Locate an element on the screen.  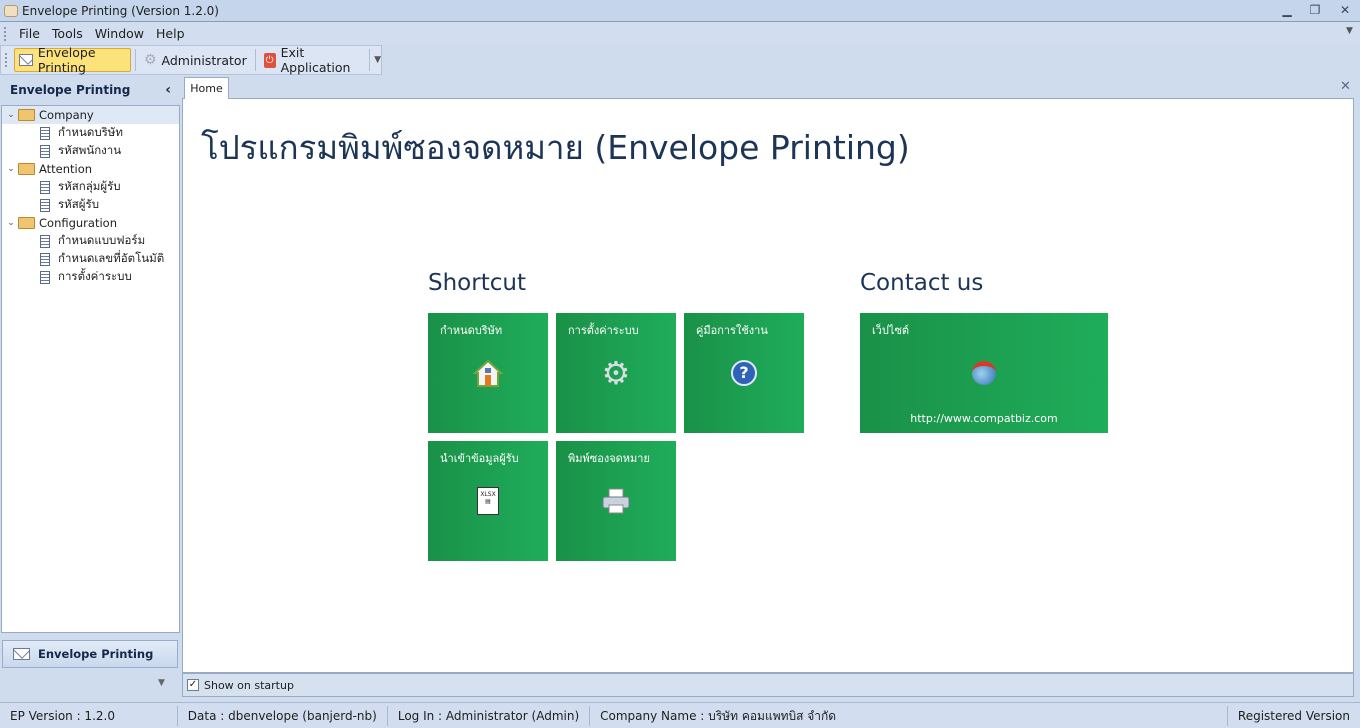
tree-group-attention: ⌄ Attention is located at coordinates (90, 169).